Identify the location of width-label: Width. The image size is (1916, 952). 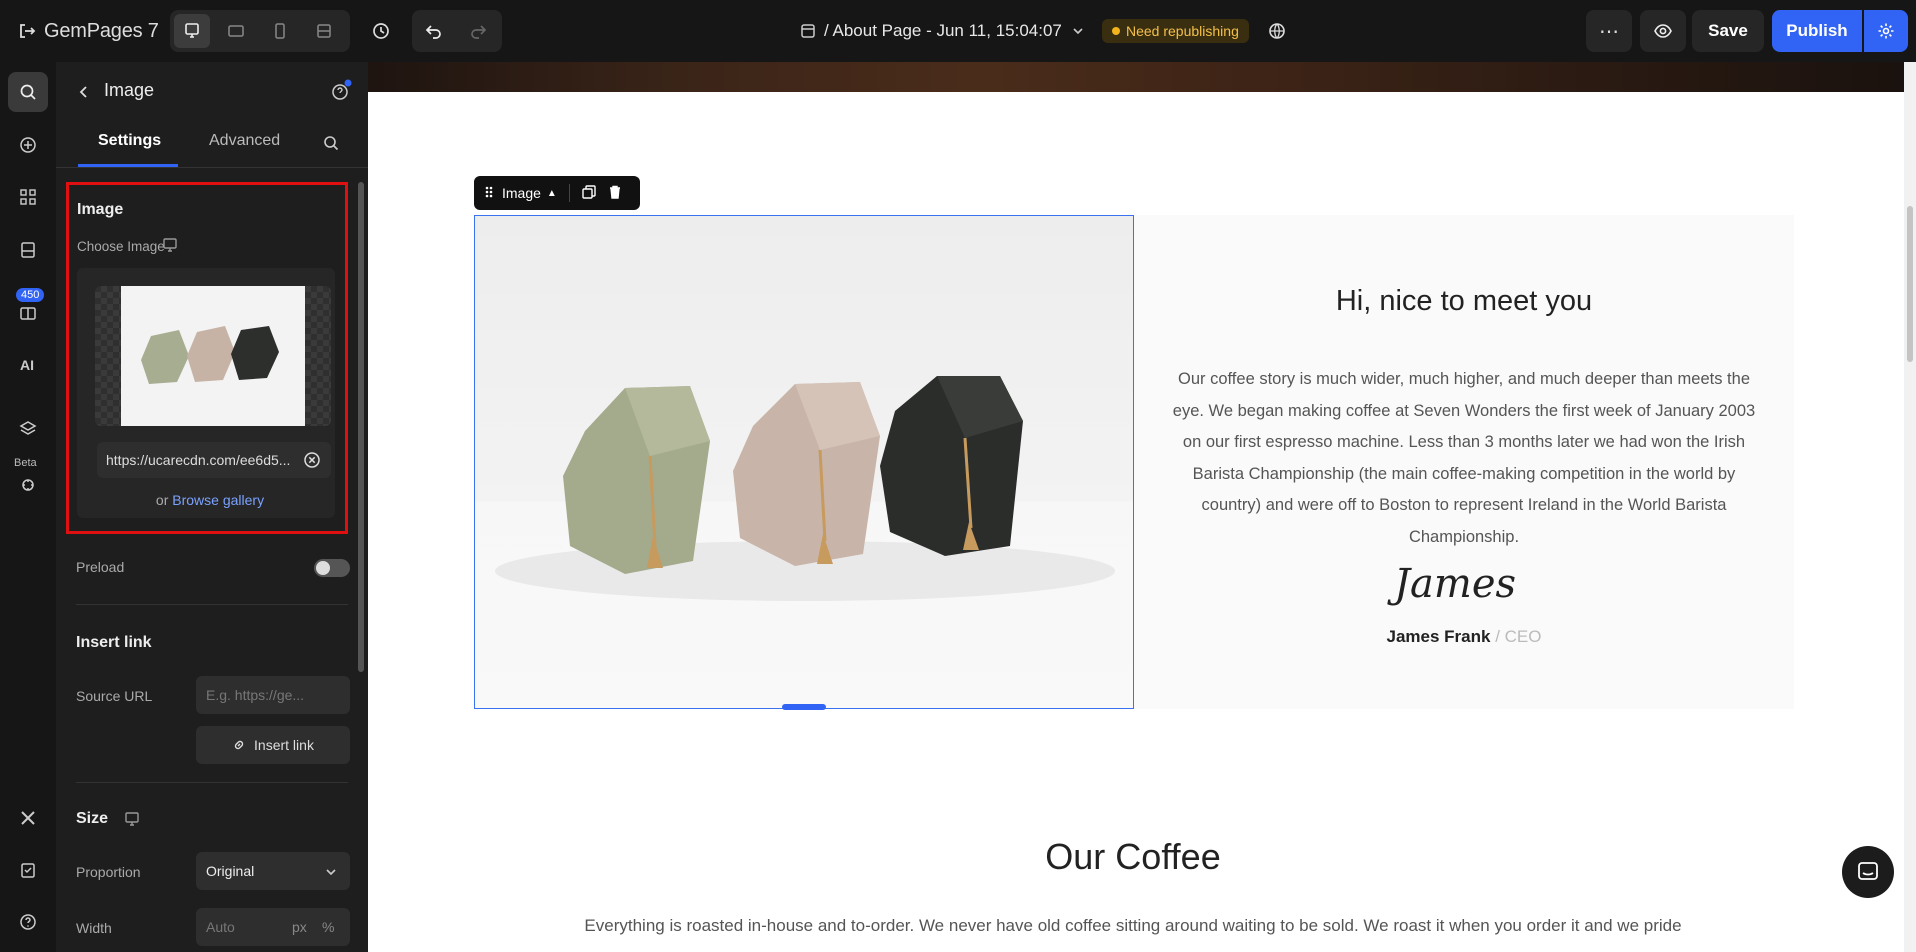
(94, 928).